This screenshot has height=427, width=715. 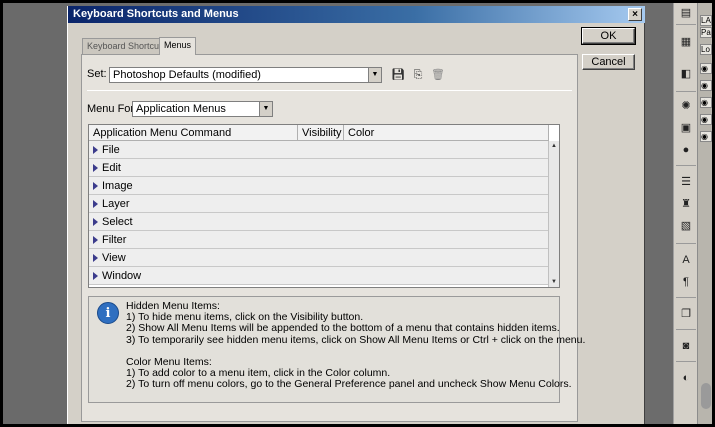 I want to click on adjustments-icon: ✺, so click(x=686, y=106).